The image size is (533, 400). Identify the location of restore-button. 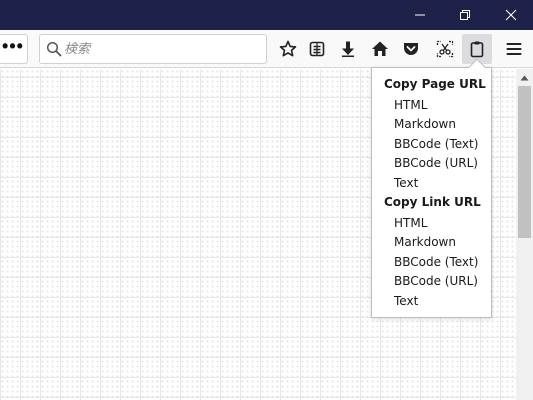
(465, 15).